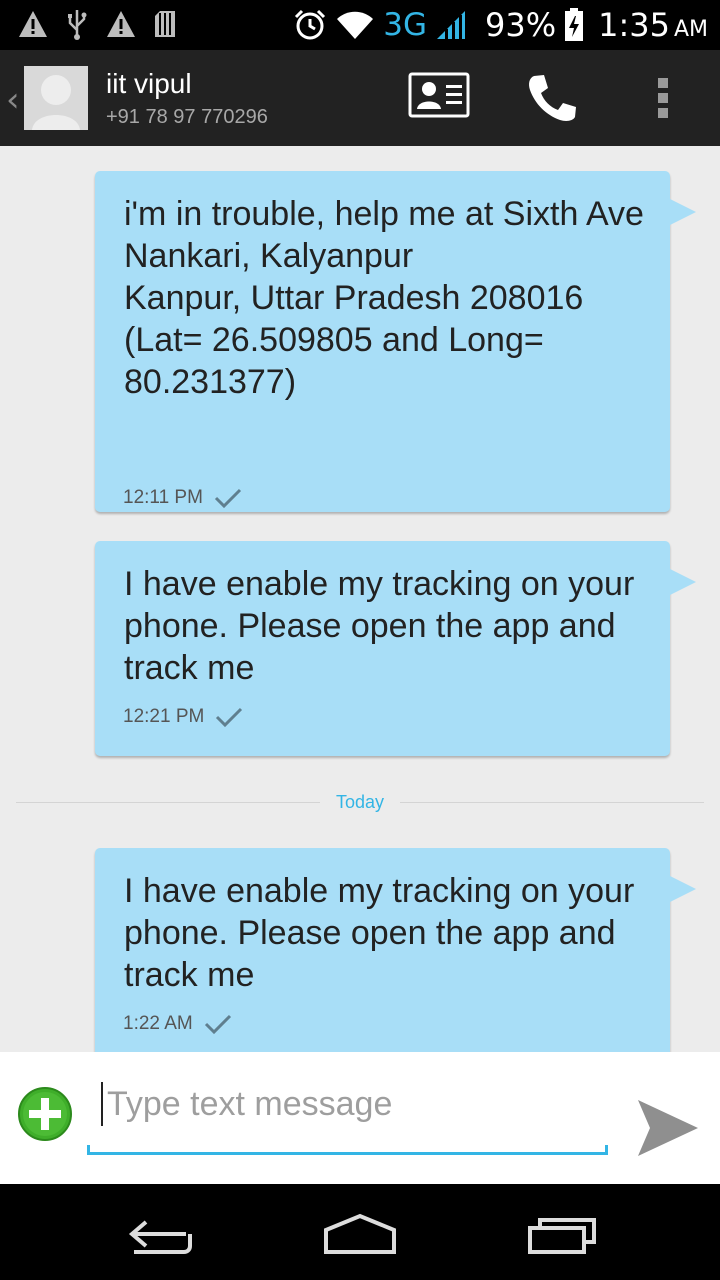  I want to click on battery-percent: 93%, so click(520, 25).